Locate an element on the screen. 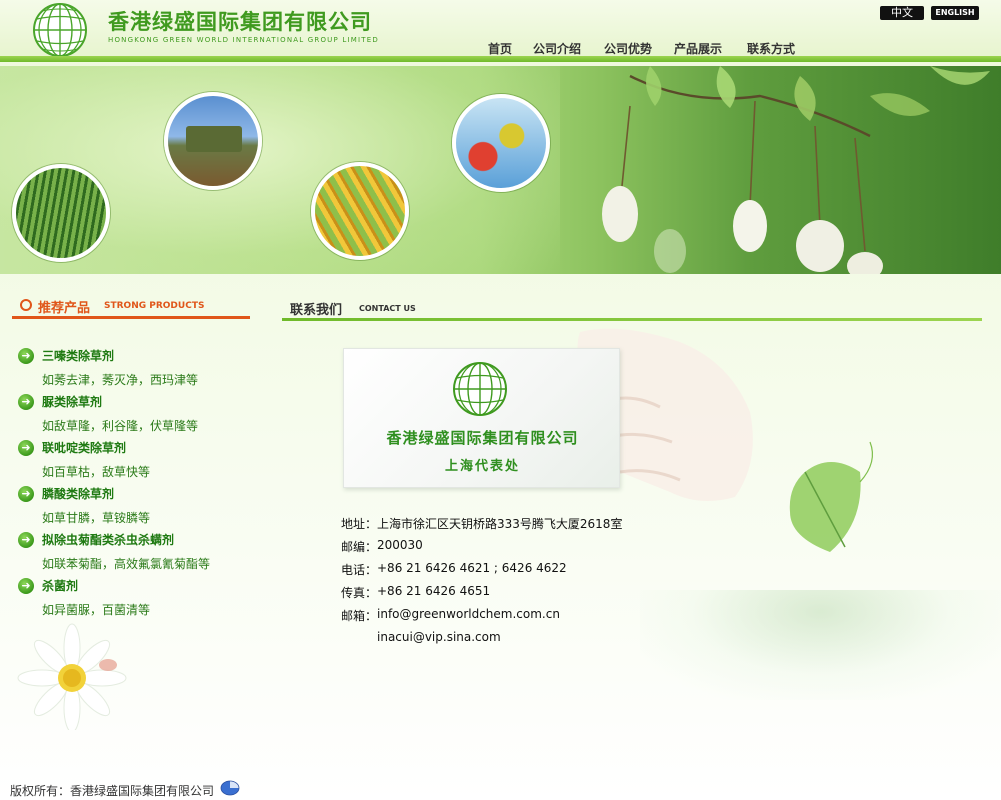  product-desc: 如莠去津，莠灭净，西玛津等 is located at coordinates (120, 380).